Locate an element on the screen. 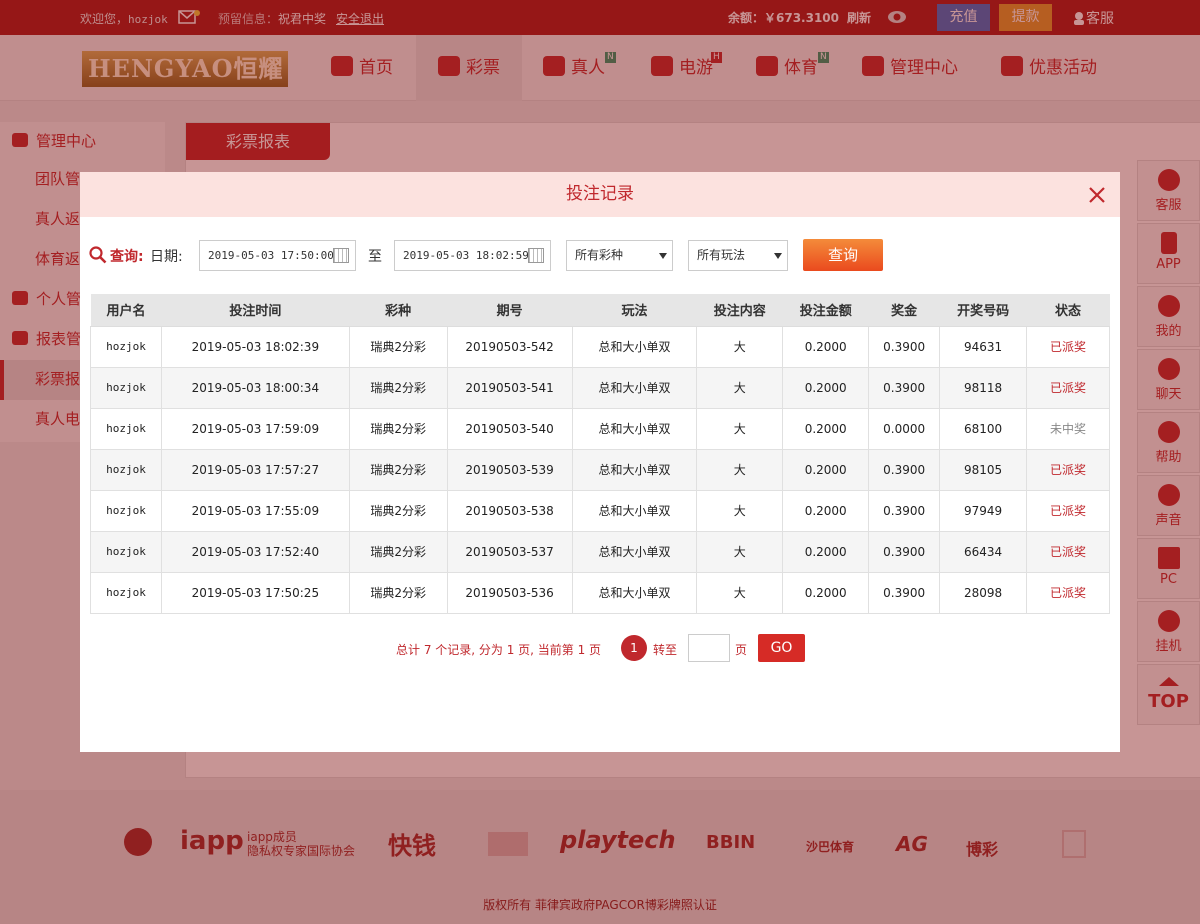 The width and height of the screenshot is (1200, 924). column-header: 玩法 is located at coordinates (634, 310).